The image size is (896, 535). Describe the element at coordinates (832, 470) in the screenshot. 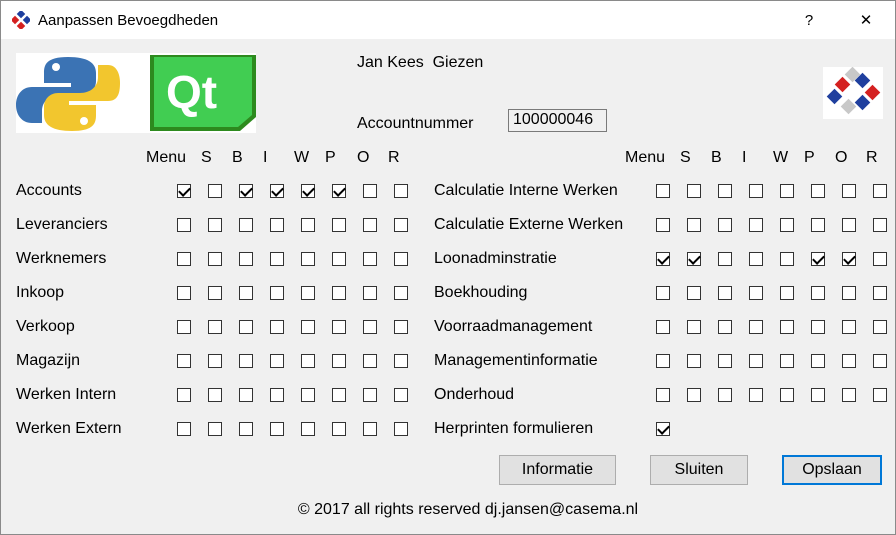

I see `opslaan-button: Opslaan` at that location.